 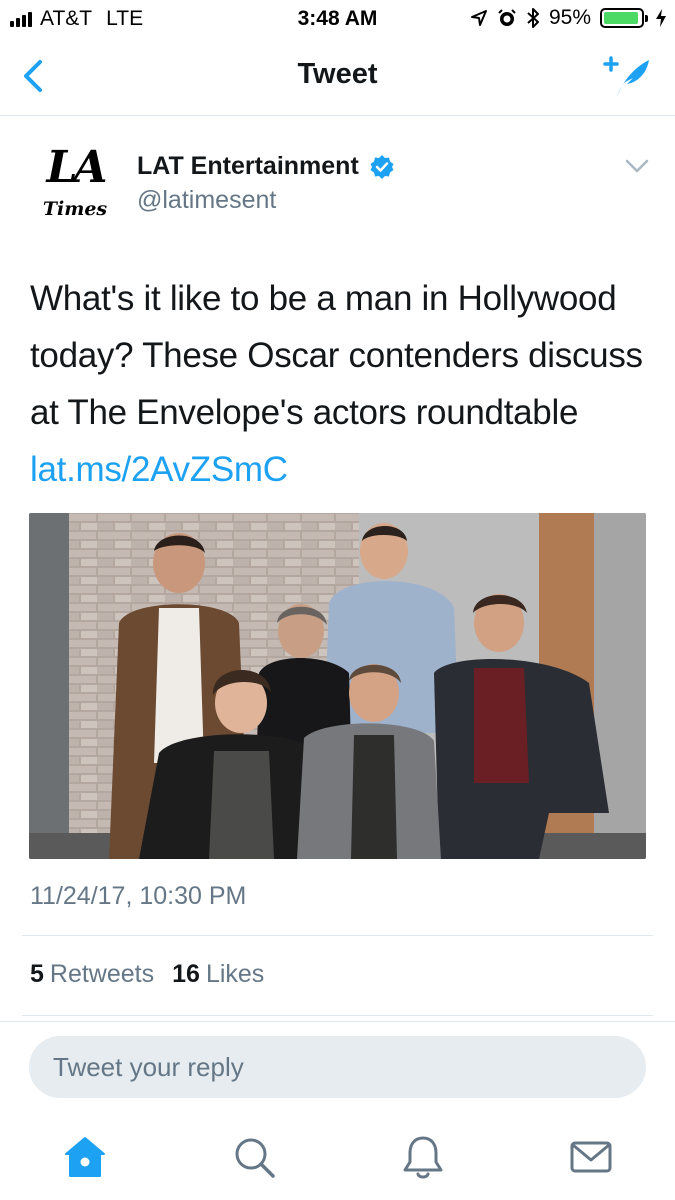 What do you see at coordinates (337, 74) in the screenshot?
I see `page-title: Tweet` at bounding box center [337, 74].